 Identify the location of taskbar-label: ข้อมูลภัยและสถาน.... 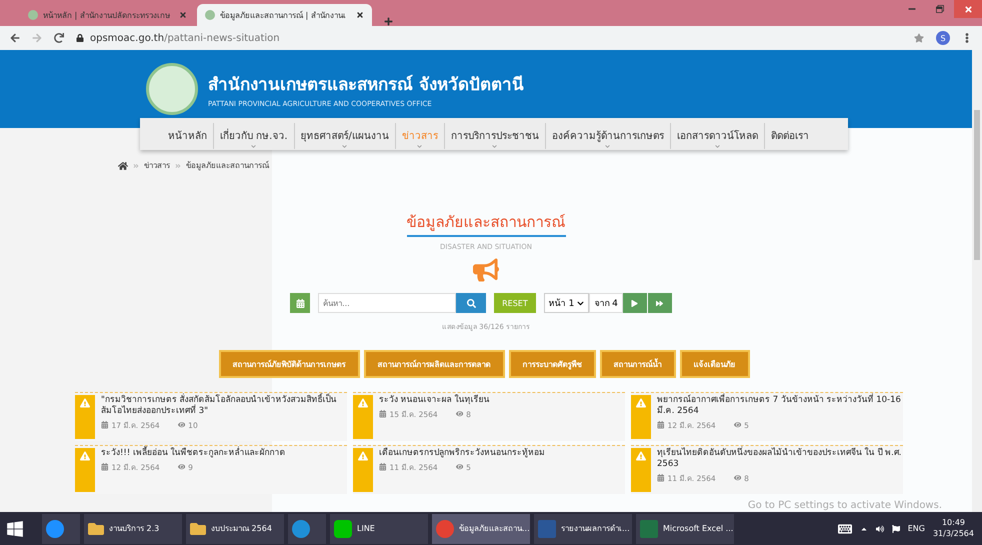
(494, 529).